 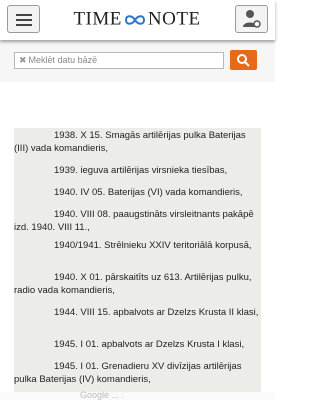 I want to click on bottom-text: Google ... ., so click(x=102, y=395).